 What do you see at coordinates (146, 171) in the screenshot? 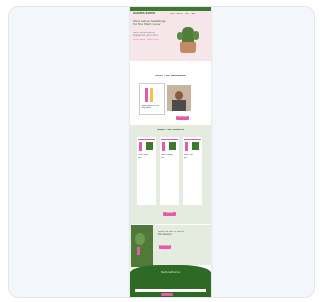
I see `product-card: Ohia Lehua $45` at bounding box center [146, 171].